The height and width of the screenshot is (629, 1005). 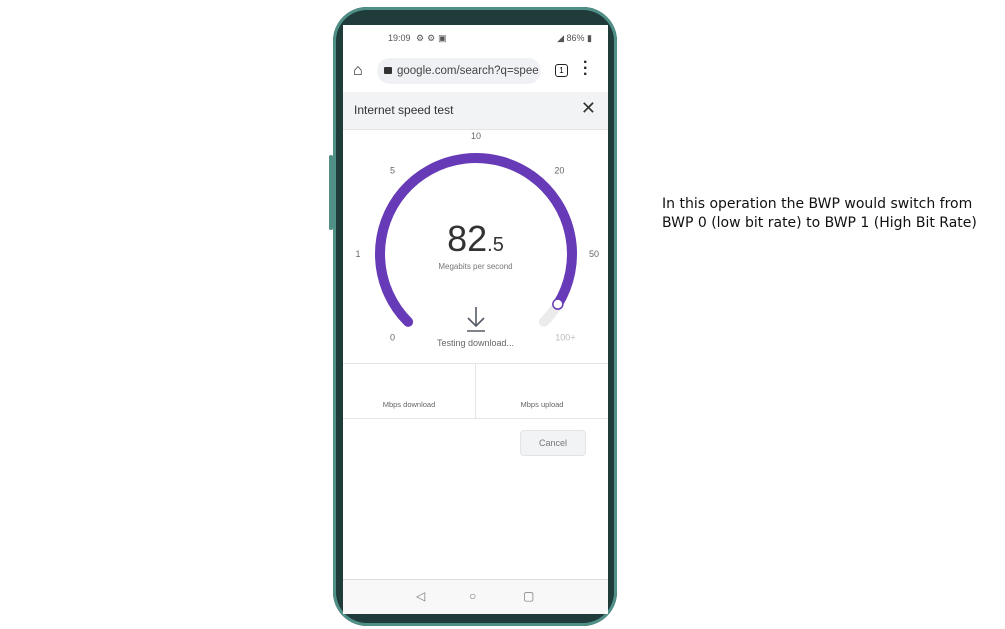 What do you see at coordinates (358, 71) in the screenshot?
I see `home-icon: ⌂` at bounding box center [358, 71].